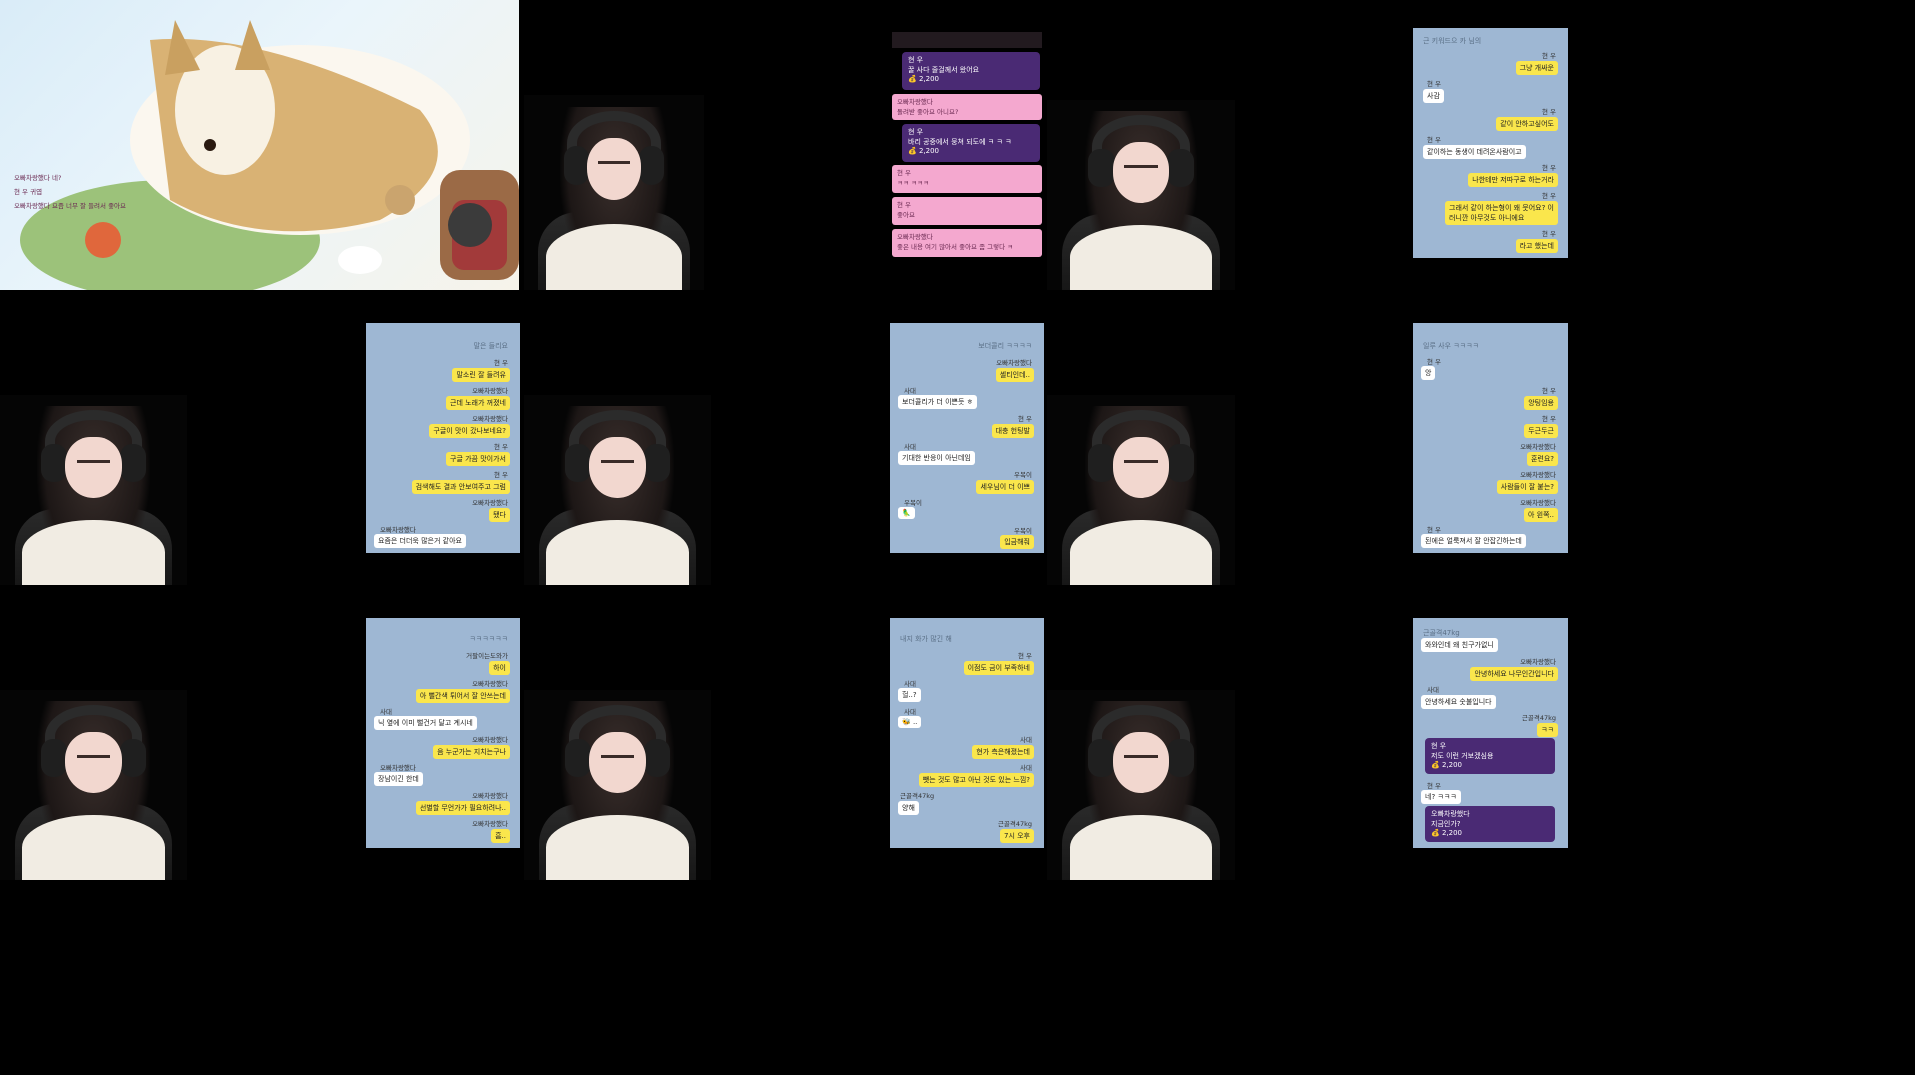 The image size is (1915, 1075). Describe the element at coordinates (938, 402) in the screenshot. I see `chat-bubble: 보더콜리가 더 이쁜듯 ㅎ` at that location.